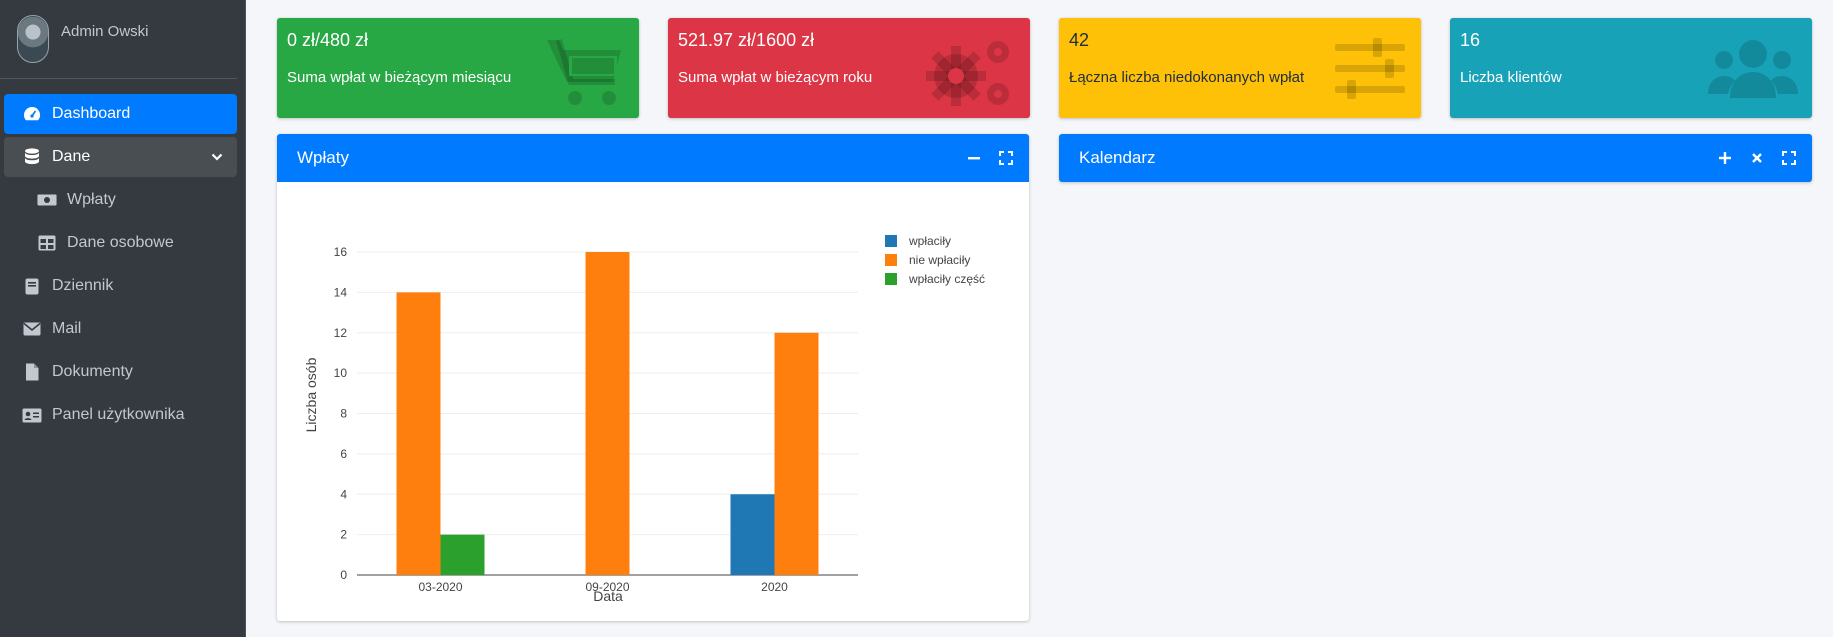 The image size is (1833, 637). I want to click on calendar-card-header: Kalendarz, so click(1435, 158).